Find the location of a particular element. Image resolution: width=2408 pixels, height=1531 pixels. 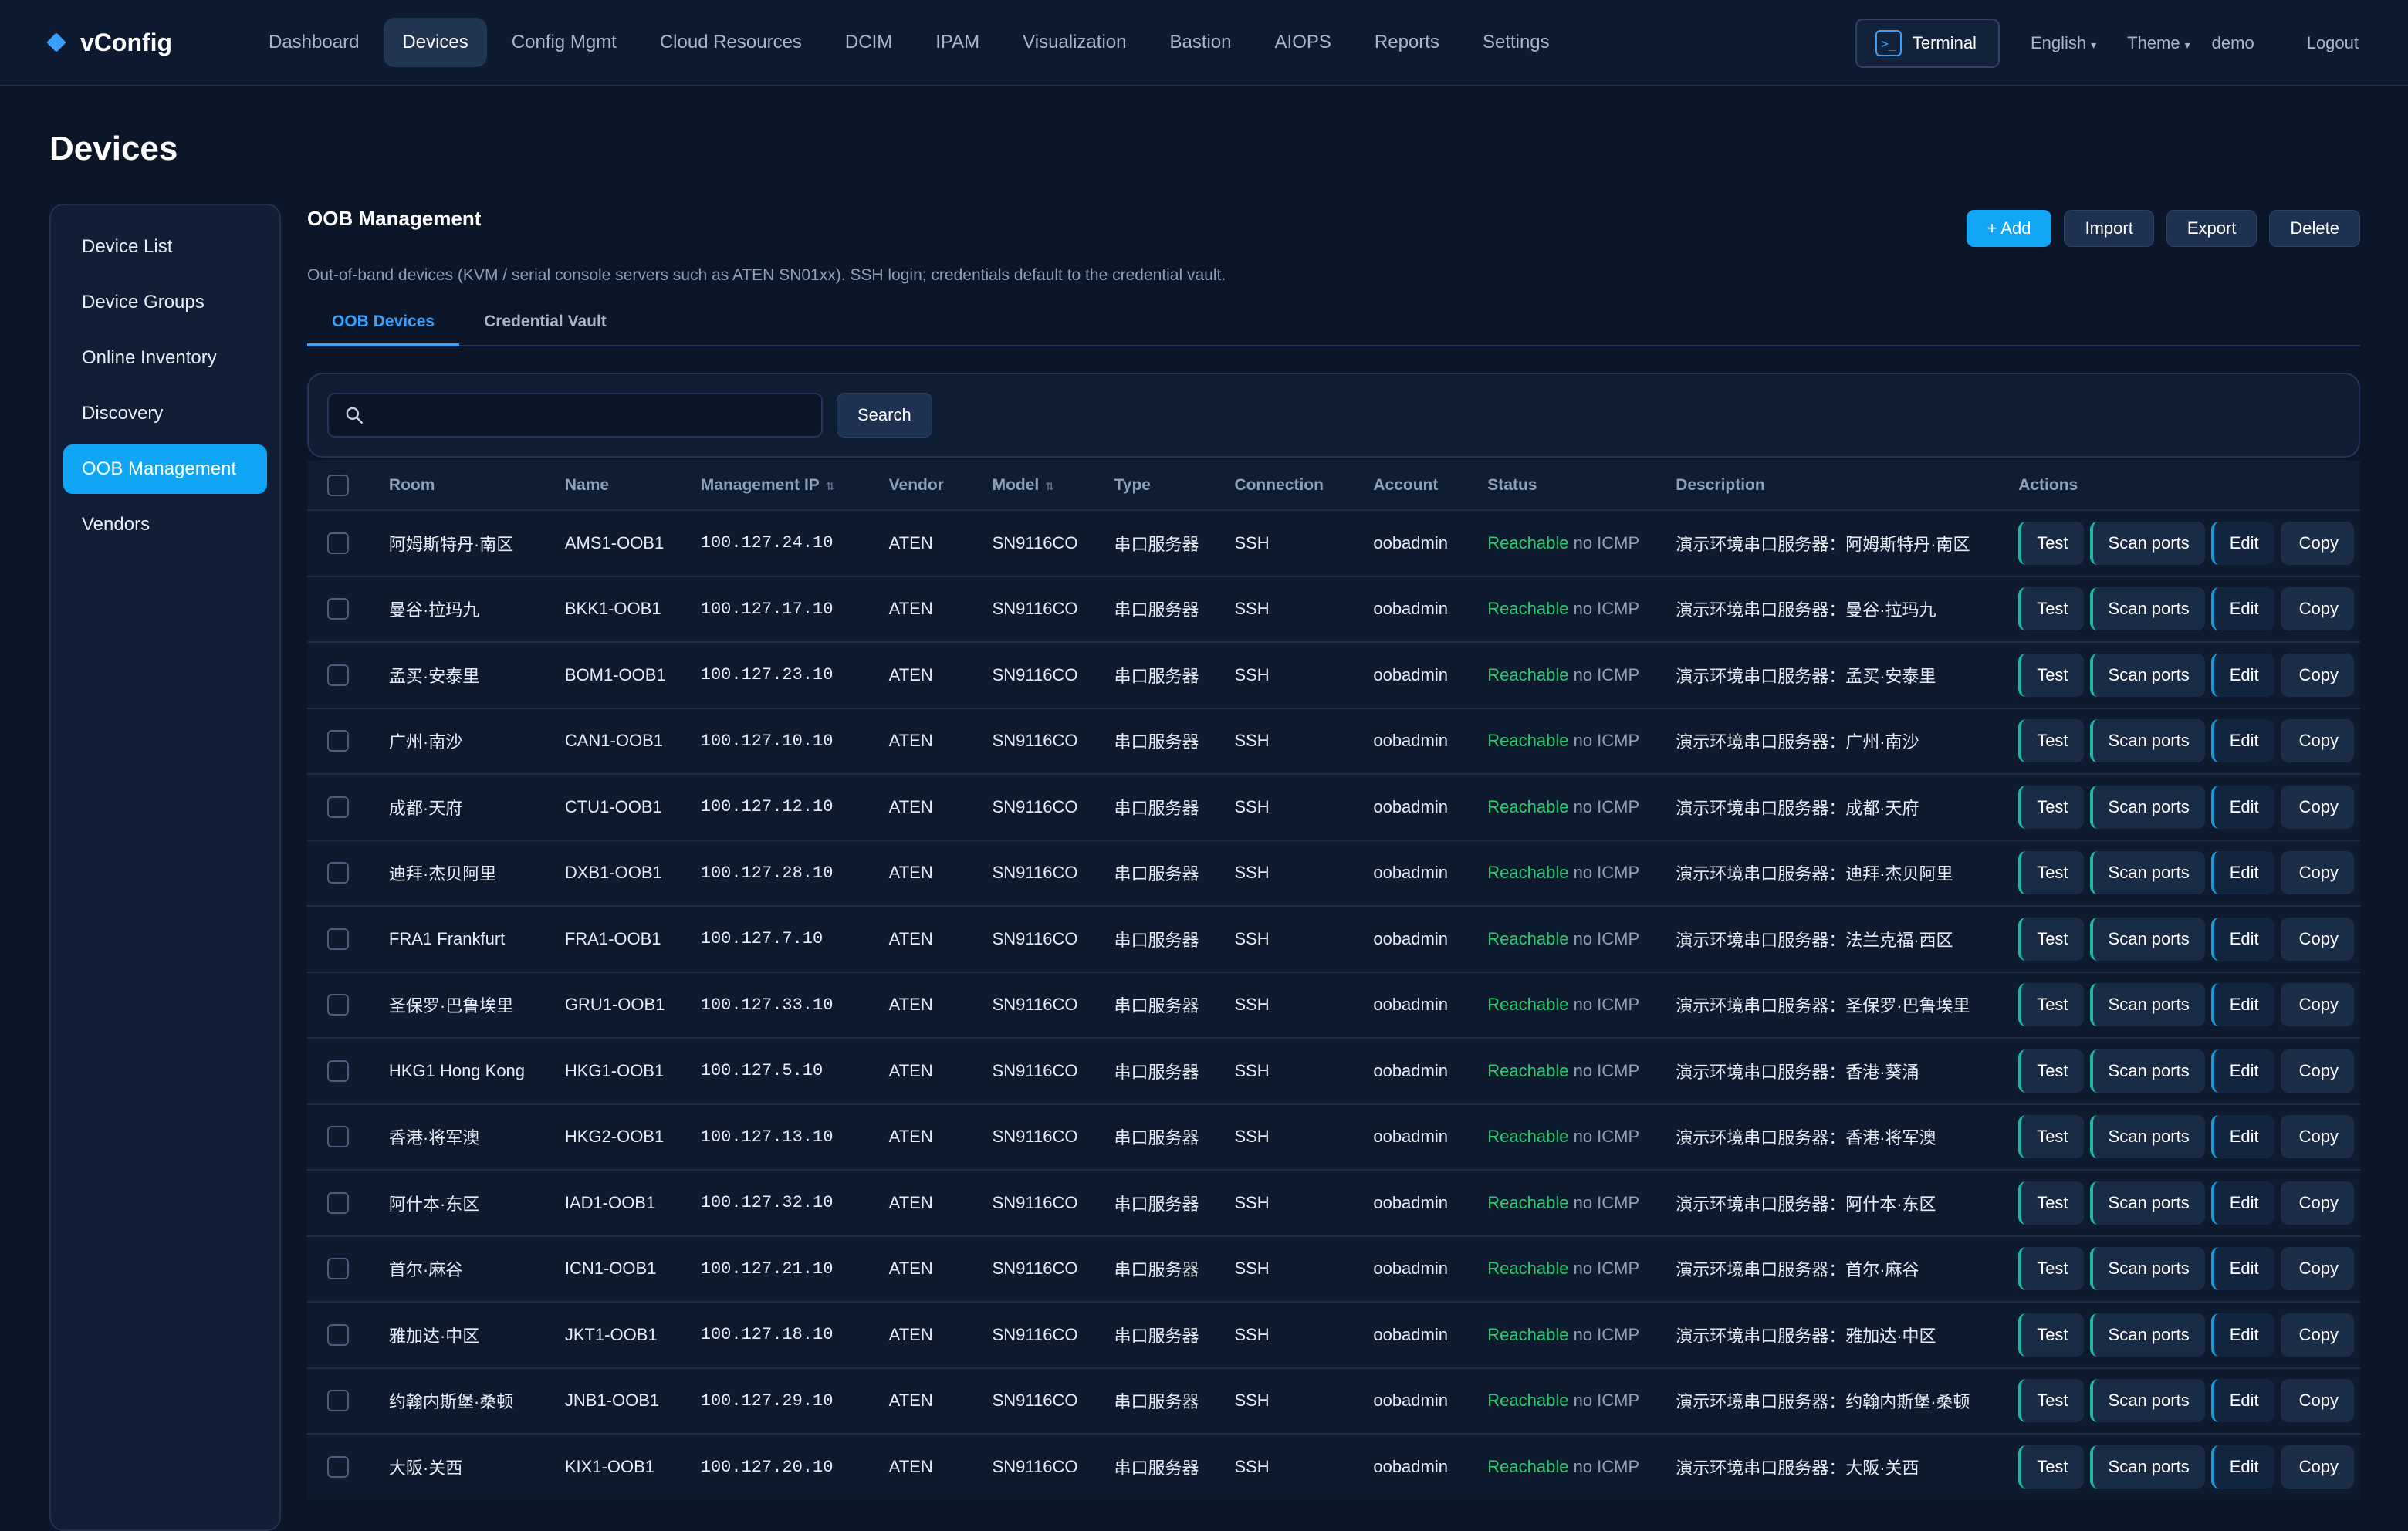

select-all-checkbox is located at coordinates (338, 485).